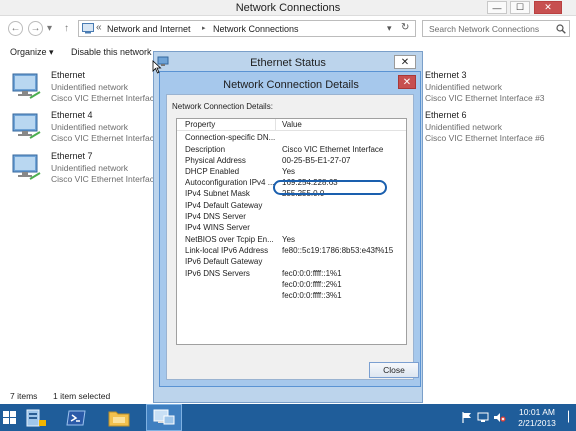  I want to click on ethernet-status-close-button: ✕, so click(405, 62).